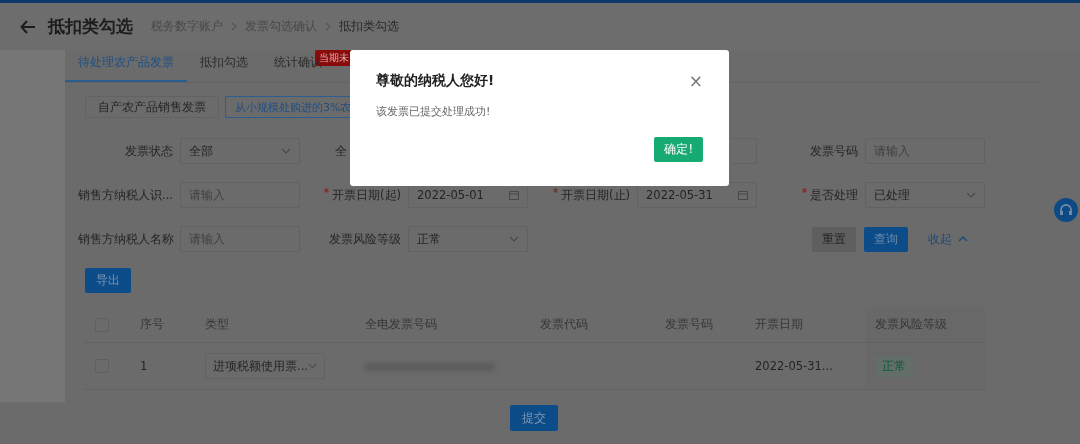 This screenshot has width=1080, height=444. What do you see at coordinates (1066, 210) in the screenshot?
I see `headset-icon` at bounding box center [1066, 210].